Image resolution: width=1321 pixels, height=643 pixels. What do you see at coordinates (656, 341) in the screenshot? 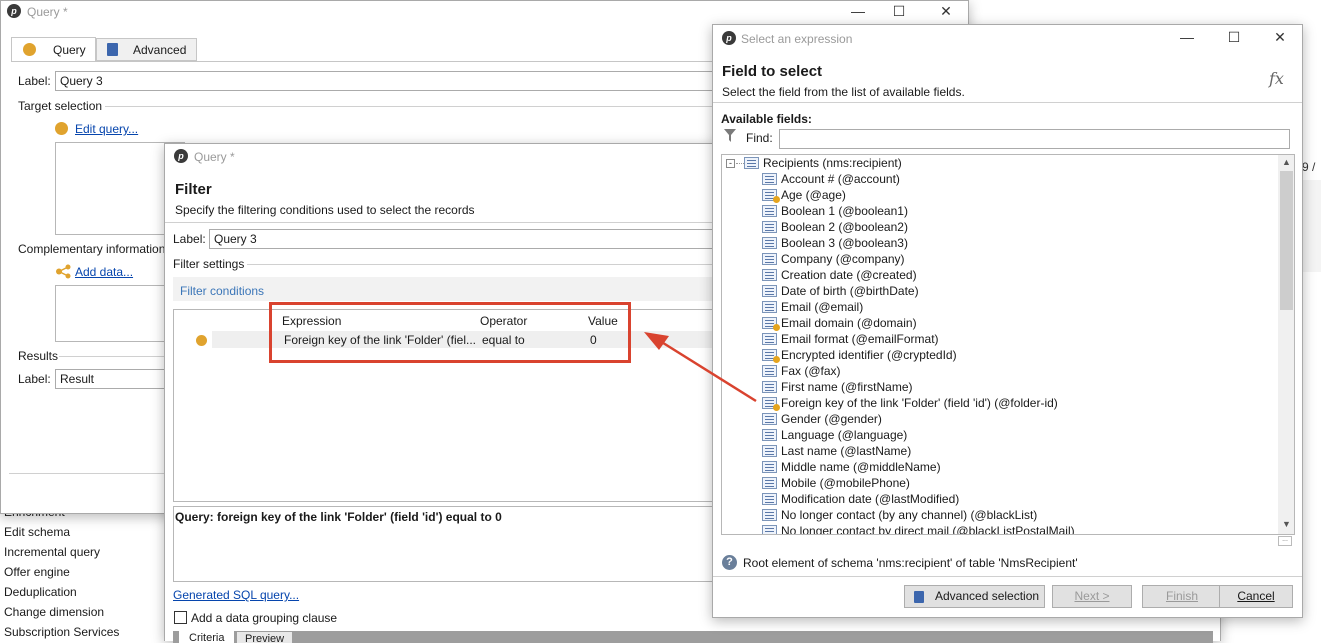
I see `arrow-head` at bounding box center [656, 341].